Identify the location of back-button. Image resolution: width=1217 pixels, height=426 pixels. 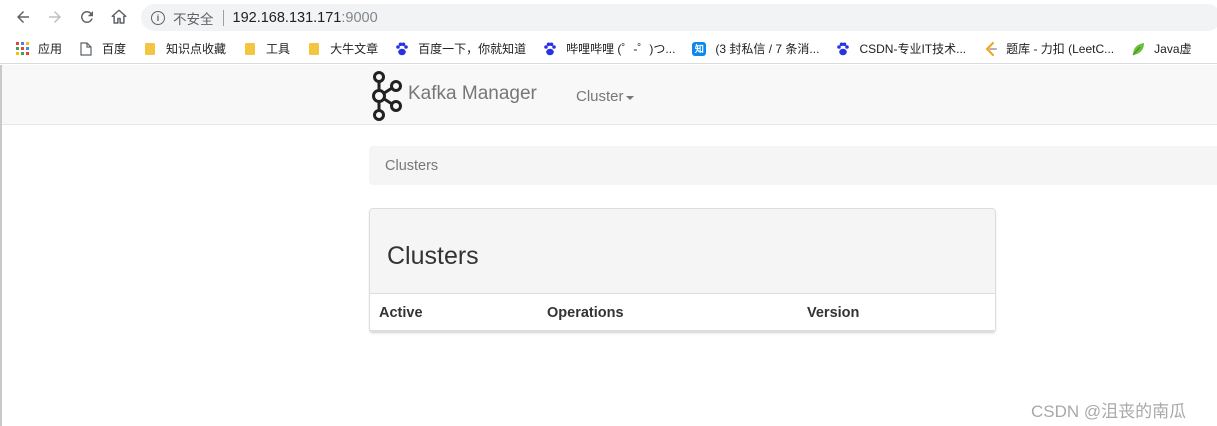
(23, 17).